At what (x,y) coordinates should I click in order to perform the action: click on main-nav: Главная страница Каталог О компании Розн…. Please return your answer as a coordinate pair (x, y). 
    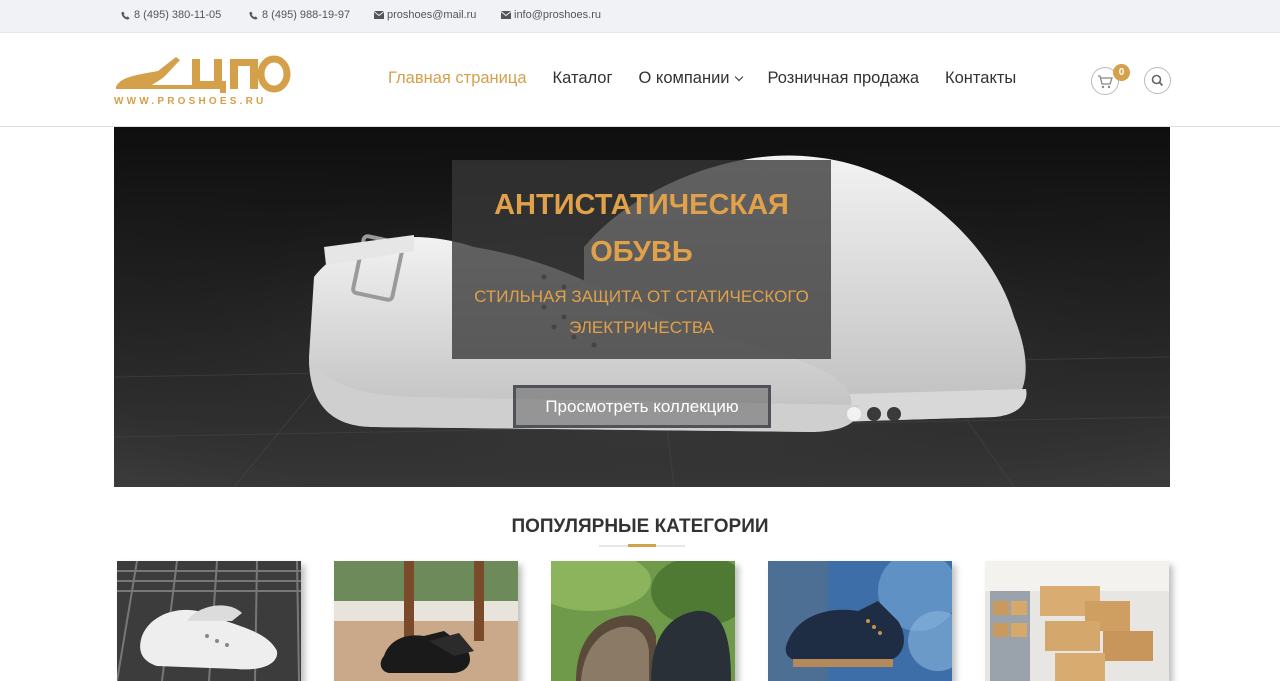
    Looking at the image, I should click on (715, 78).